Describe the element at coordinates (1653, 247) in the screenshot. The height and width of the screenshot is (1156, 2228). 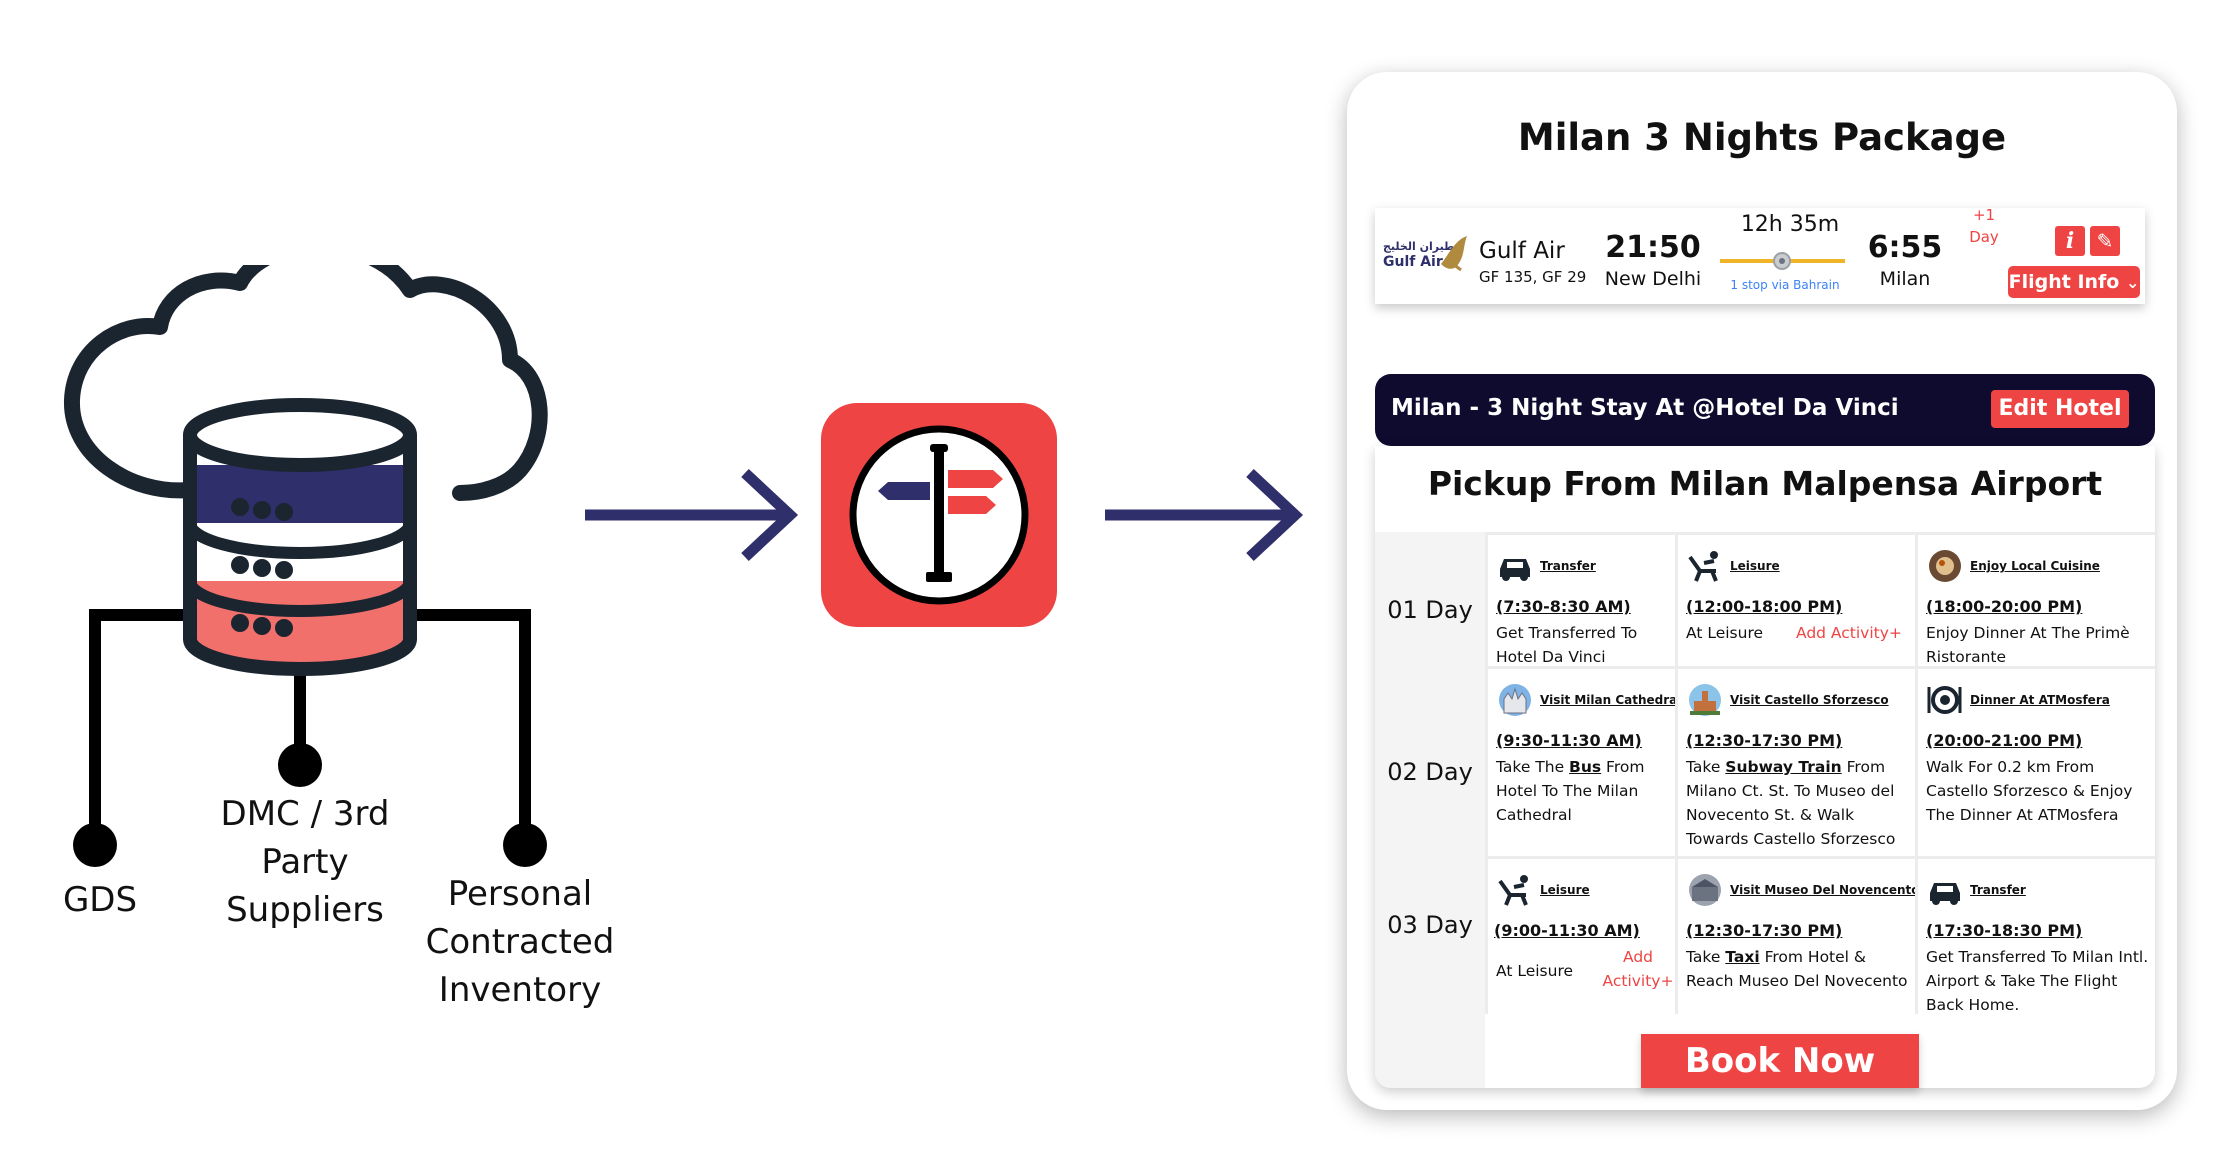
I see `depart-time: 21:50` at that location.